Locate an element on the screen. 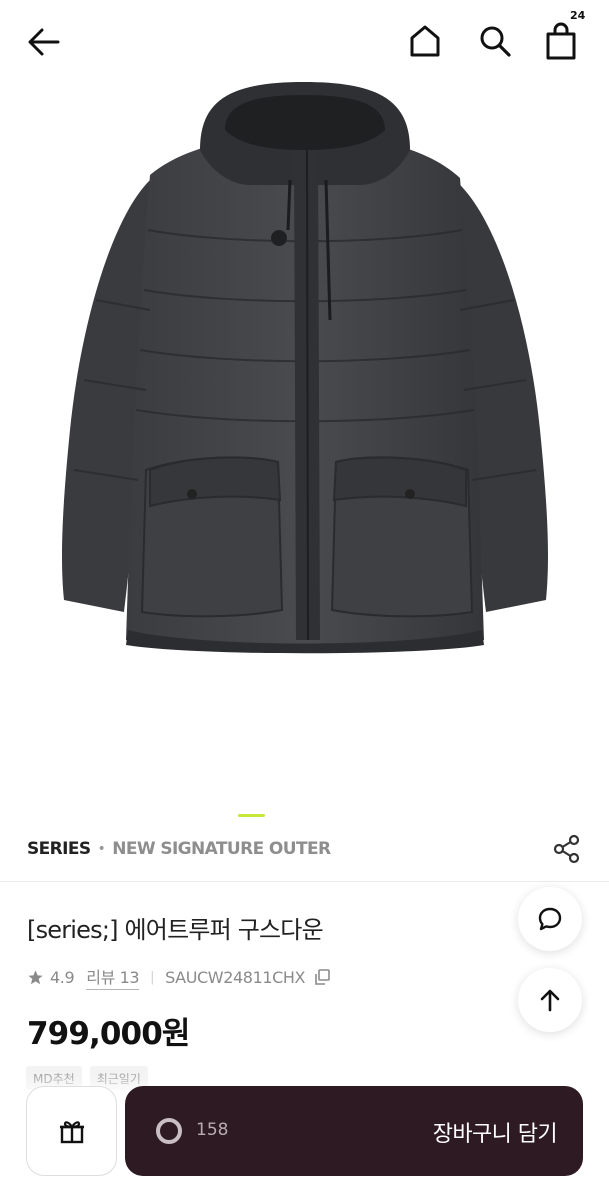  cart-button is located at coordinates (561, 41).